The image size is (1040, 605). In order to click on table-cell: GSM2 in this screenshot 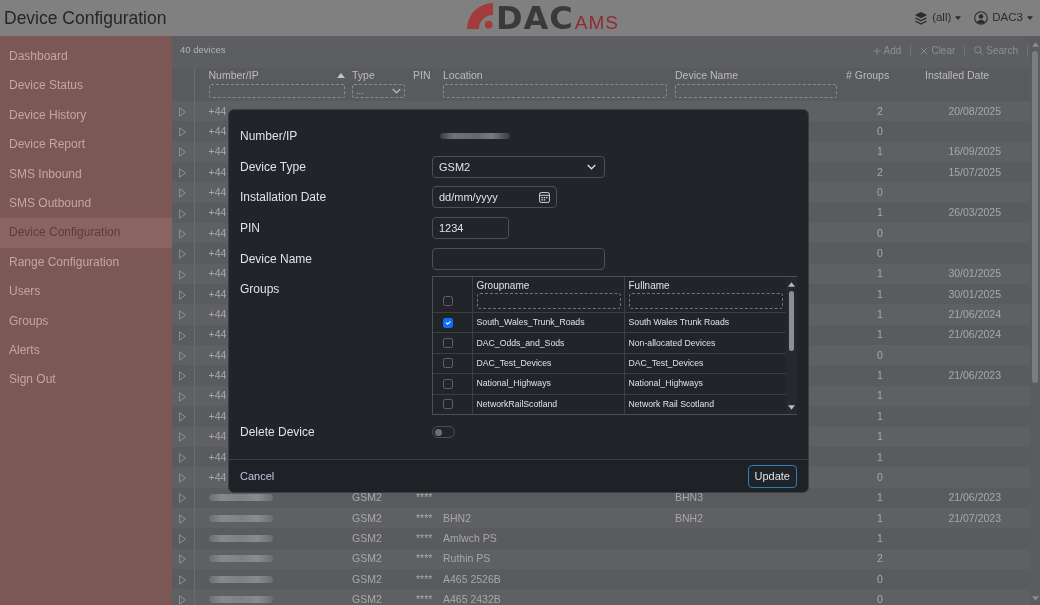, I will do `click(367, 537)`.